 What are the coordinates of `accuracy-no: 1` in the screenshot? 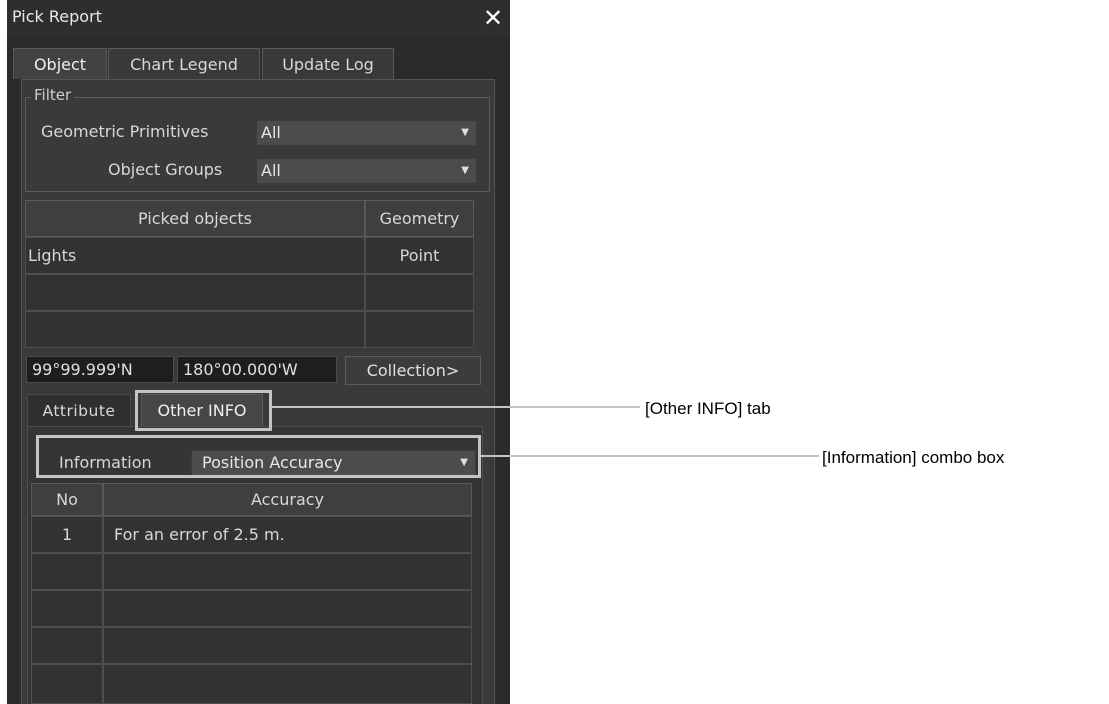 It's located at (67, 534).